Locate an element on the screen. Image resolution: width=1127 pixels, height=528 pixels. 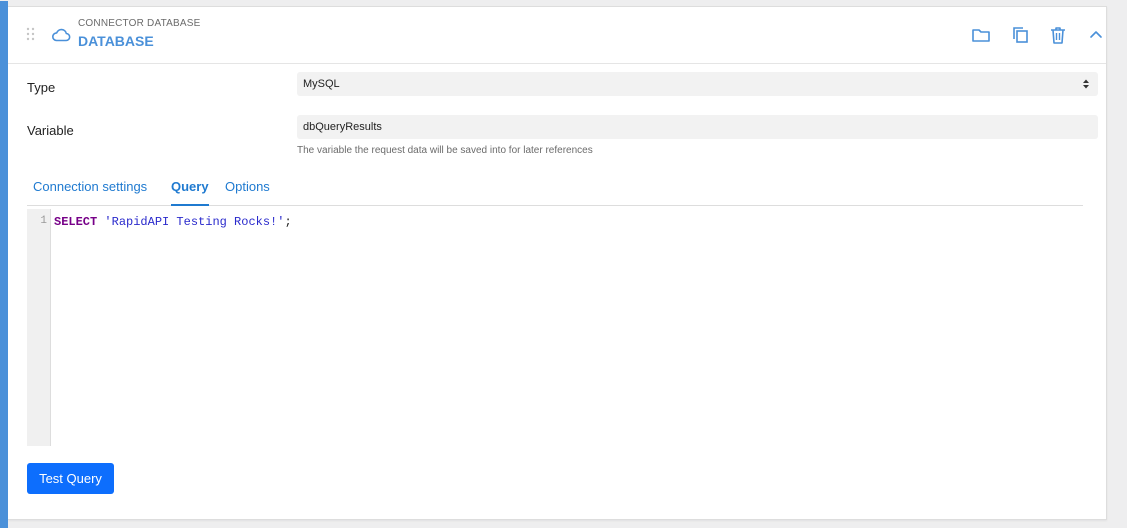
header-subtitle: CONNECTOR DATABASE is located at coordinates (139, 23).